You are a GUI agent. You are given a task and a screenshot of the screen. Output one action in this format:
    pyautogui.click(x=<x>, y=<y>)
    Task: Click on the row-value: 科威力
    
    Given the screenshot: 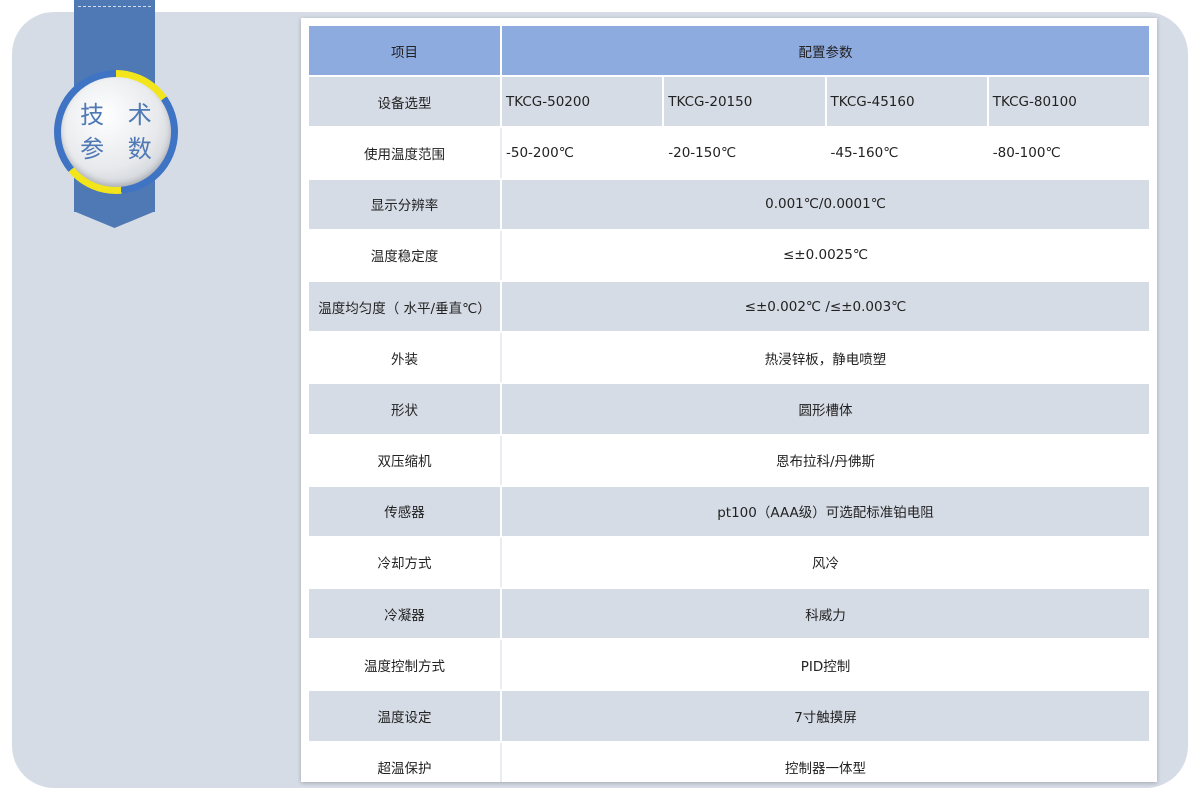 What is the action you would take?
    pyautogui.click(x=826, y=614)
    